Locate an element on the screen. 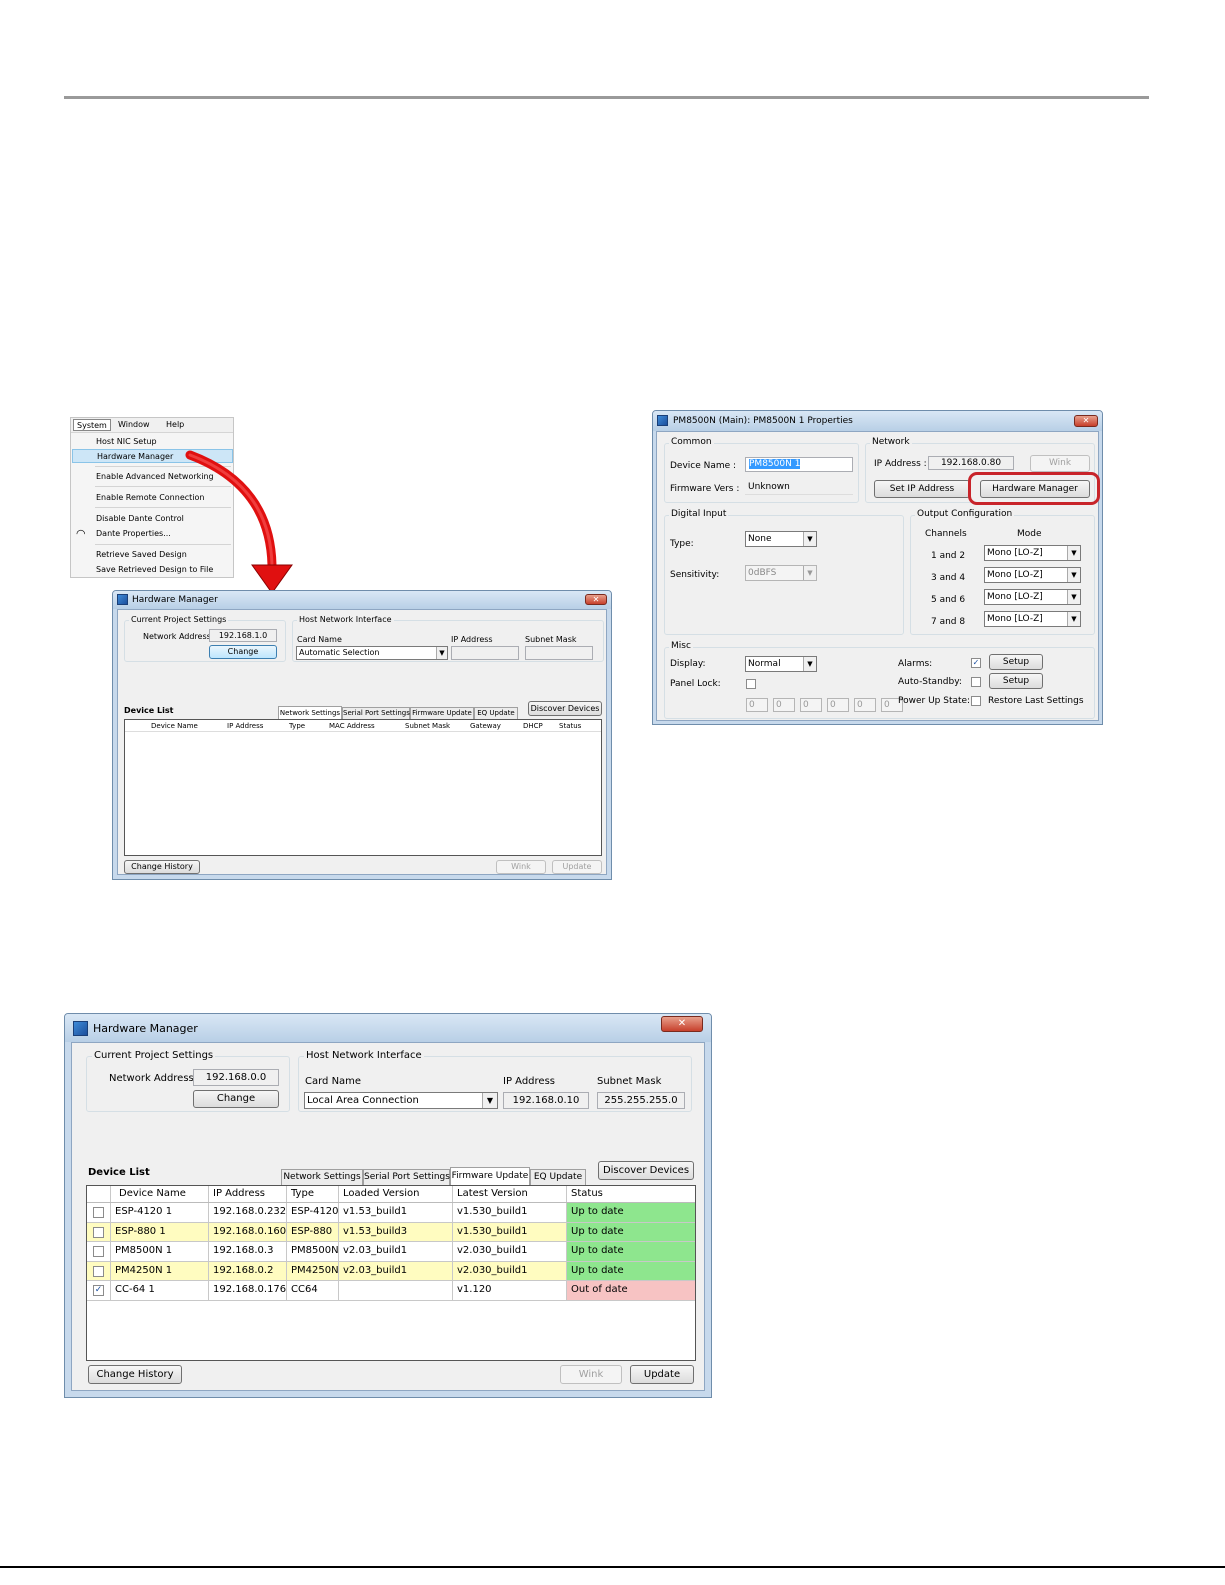 This screenshot has width=1225, height=1585. column-header: Subnet Mask is located at coordinates (427, 726).